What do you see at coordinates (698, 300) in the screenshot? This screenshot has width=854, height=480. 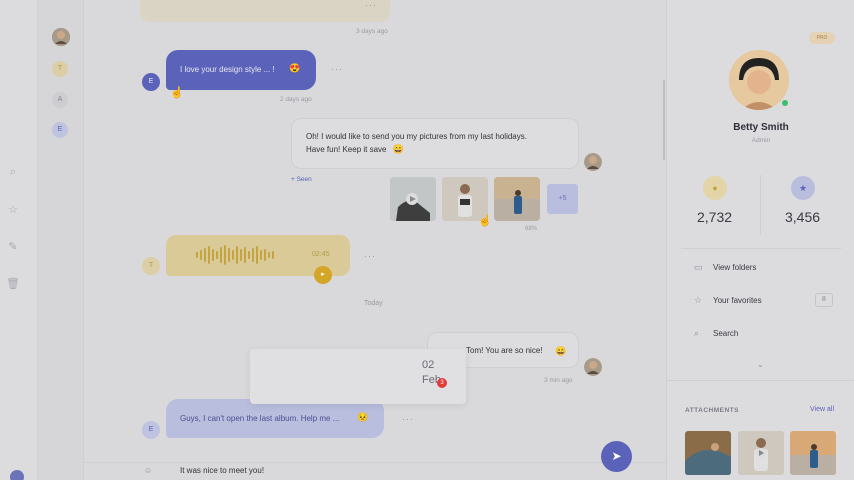 I see `star-outline-icon: ☆` at bounding box center [698, 300].